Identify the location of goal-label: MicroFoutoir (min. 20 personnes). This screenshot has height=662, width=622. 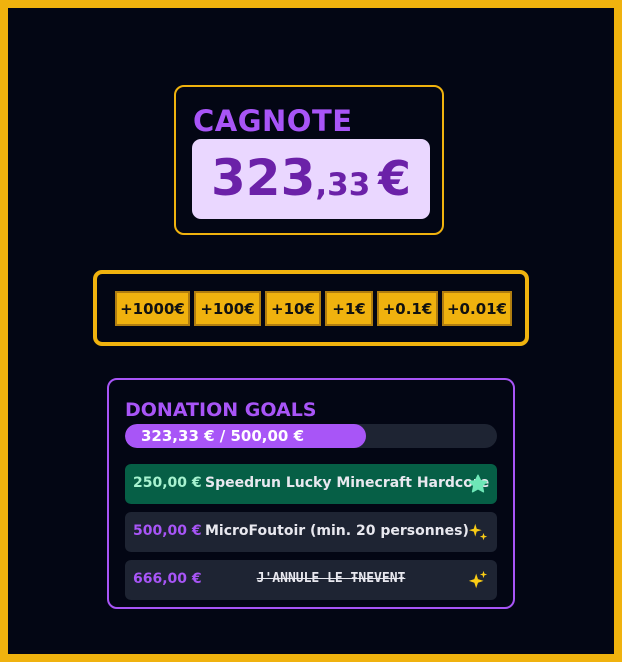
(337, 531).